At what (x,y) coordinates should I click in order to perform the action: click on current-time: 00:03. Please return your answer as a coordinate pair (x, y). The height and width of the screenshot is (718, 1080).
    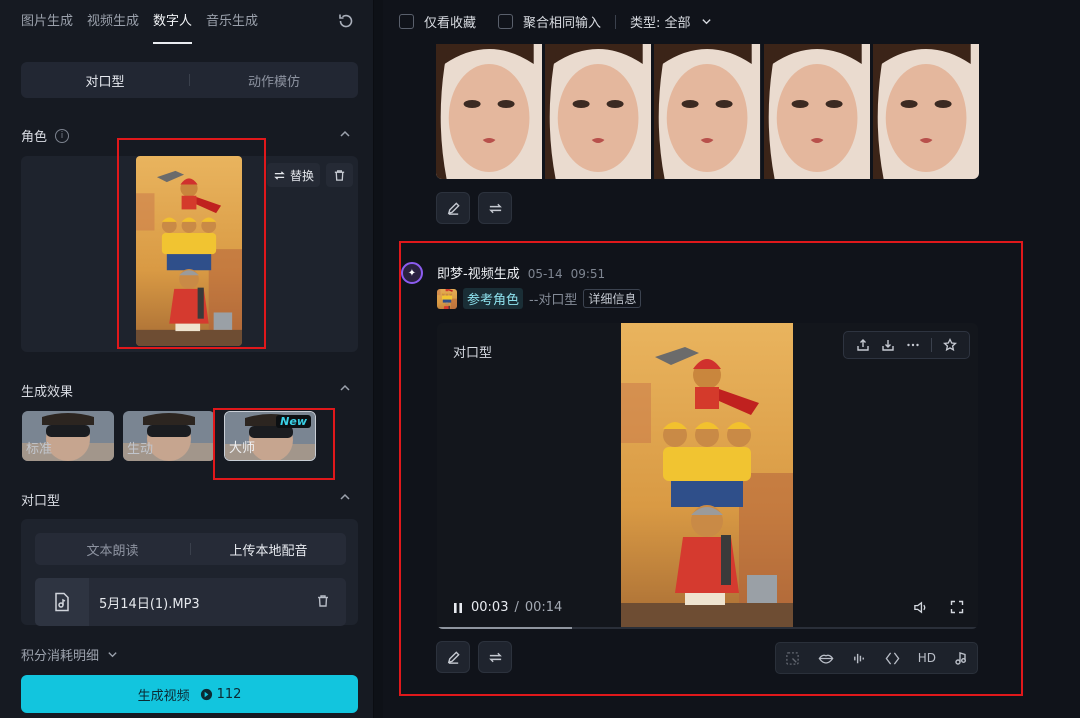
    Looking at the image, I should click on (490, 607).